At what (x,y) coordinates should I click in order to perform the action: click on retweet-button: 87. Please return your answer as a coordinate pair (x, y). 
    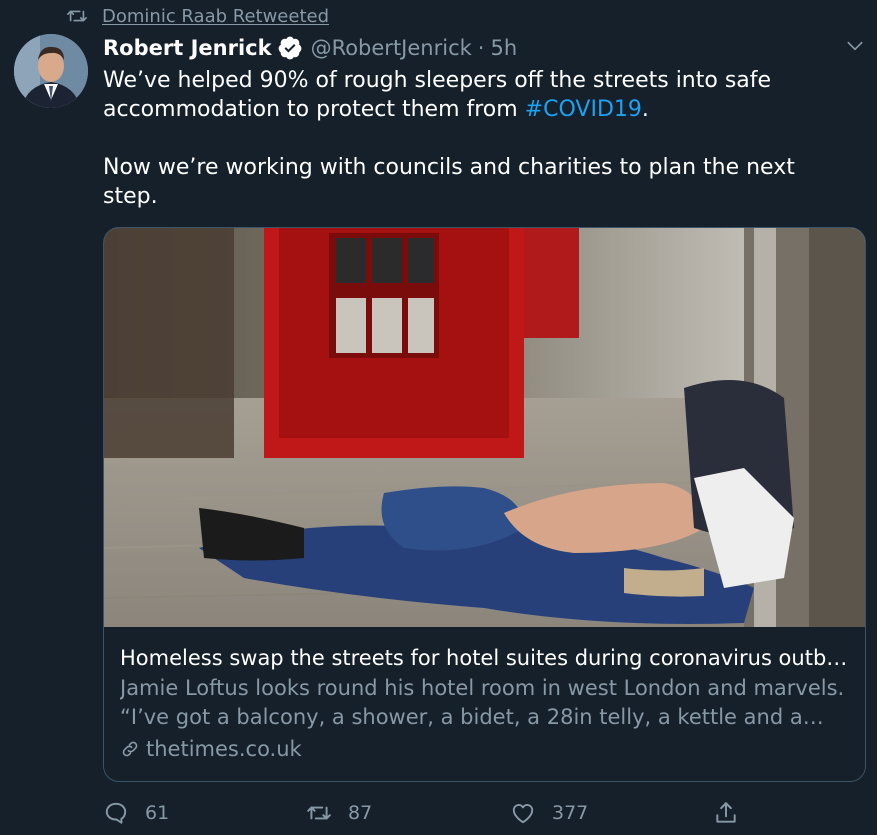
    Looking at the image, I should click on (339, 813).